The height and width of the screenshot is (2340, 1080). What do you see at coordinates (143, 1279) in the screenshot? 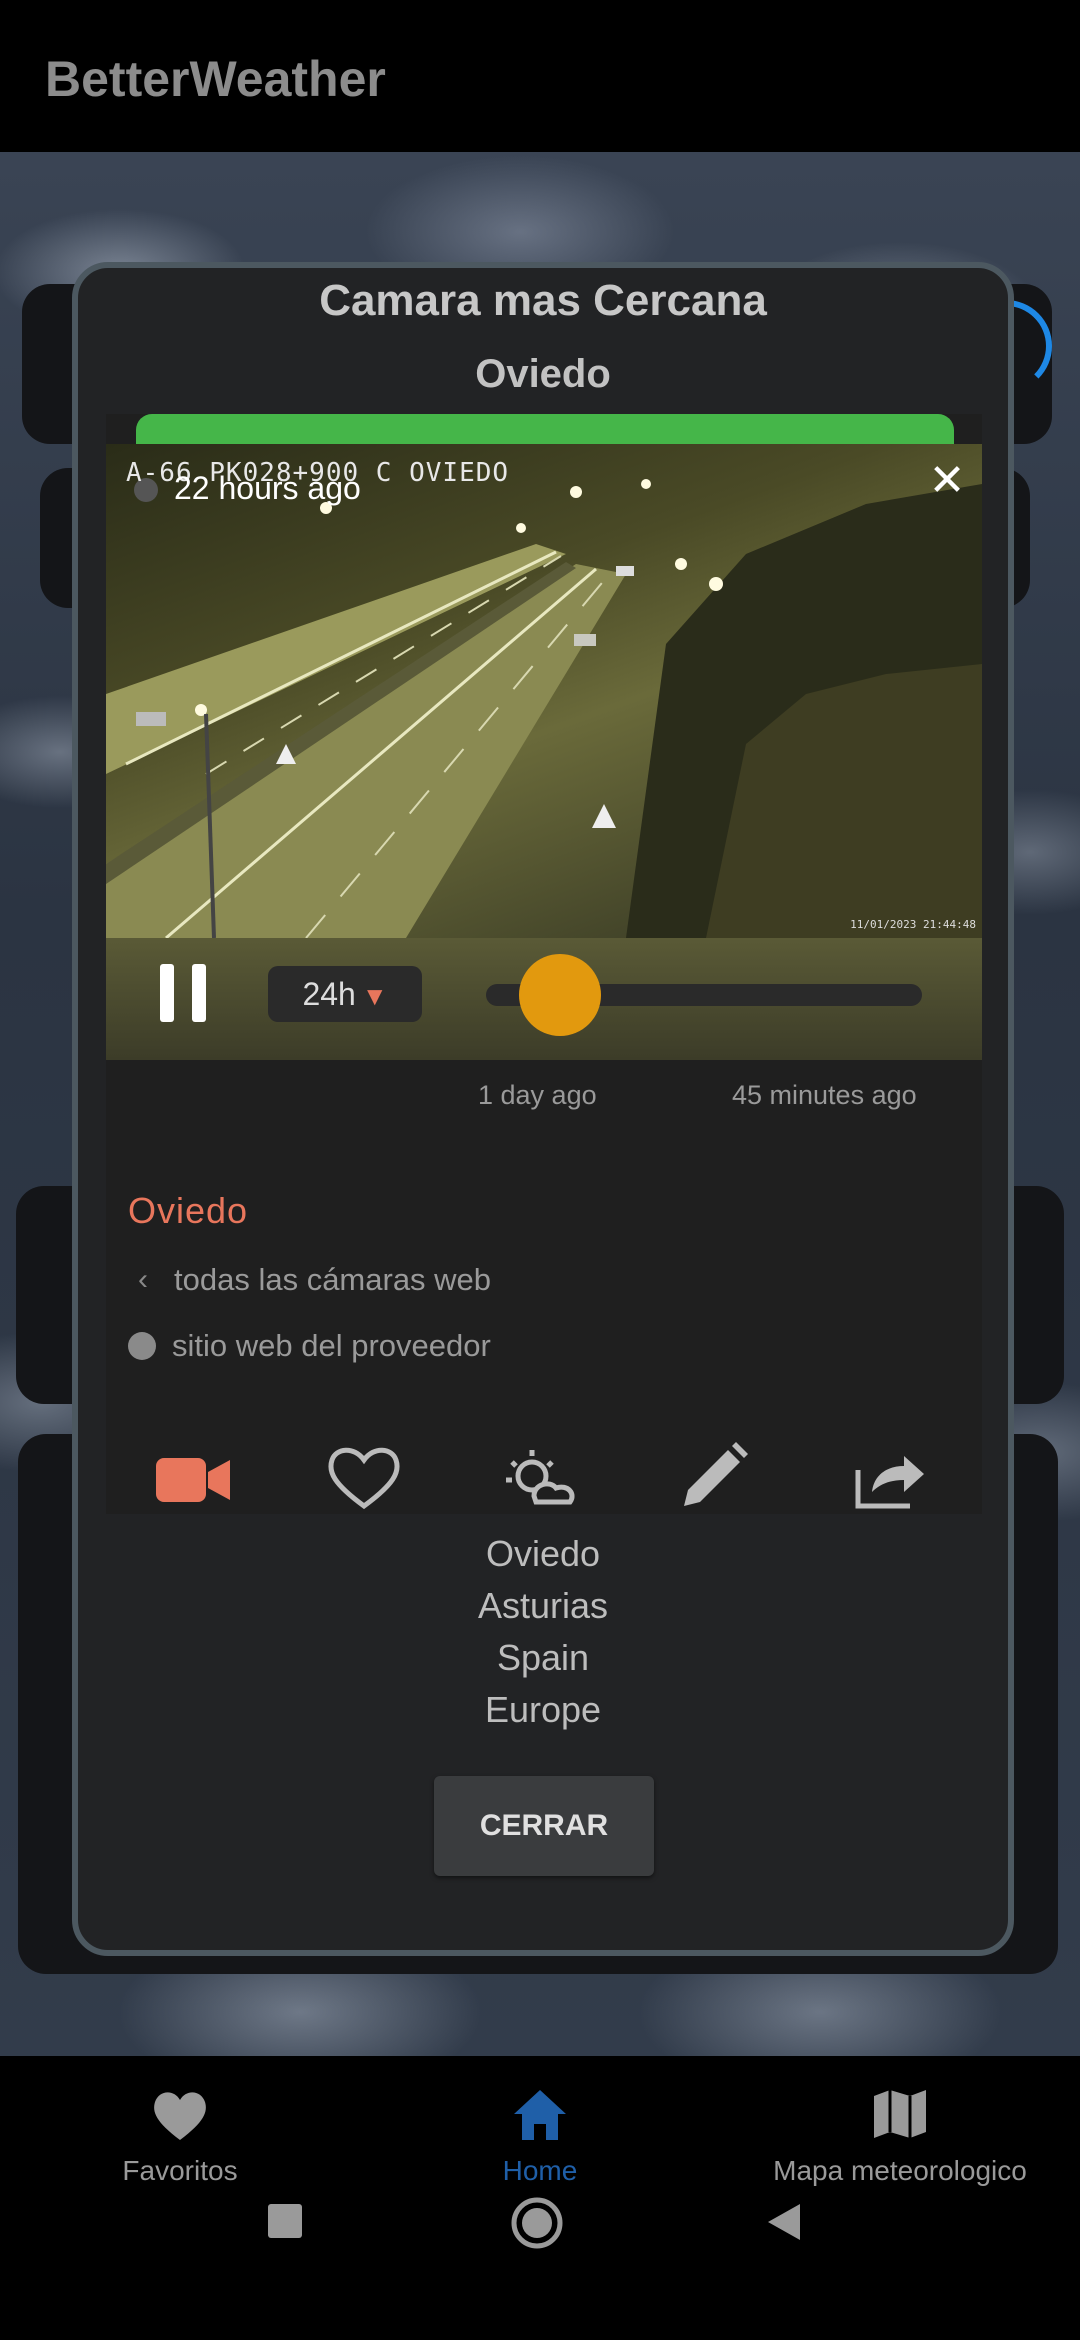
I see `chevron-left-icon: ‹` at bounding box center [143, 1279].